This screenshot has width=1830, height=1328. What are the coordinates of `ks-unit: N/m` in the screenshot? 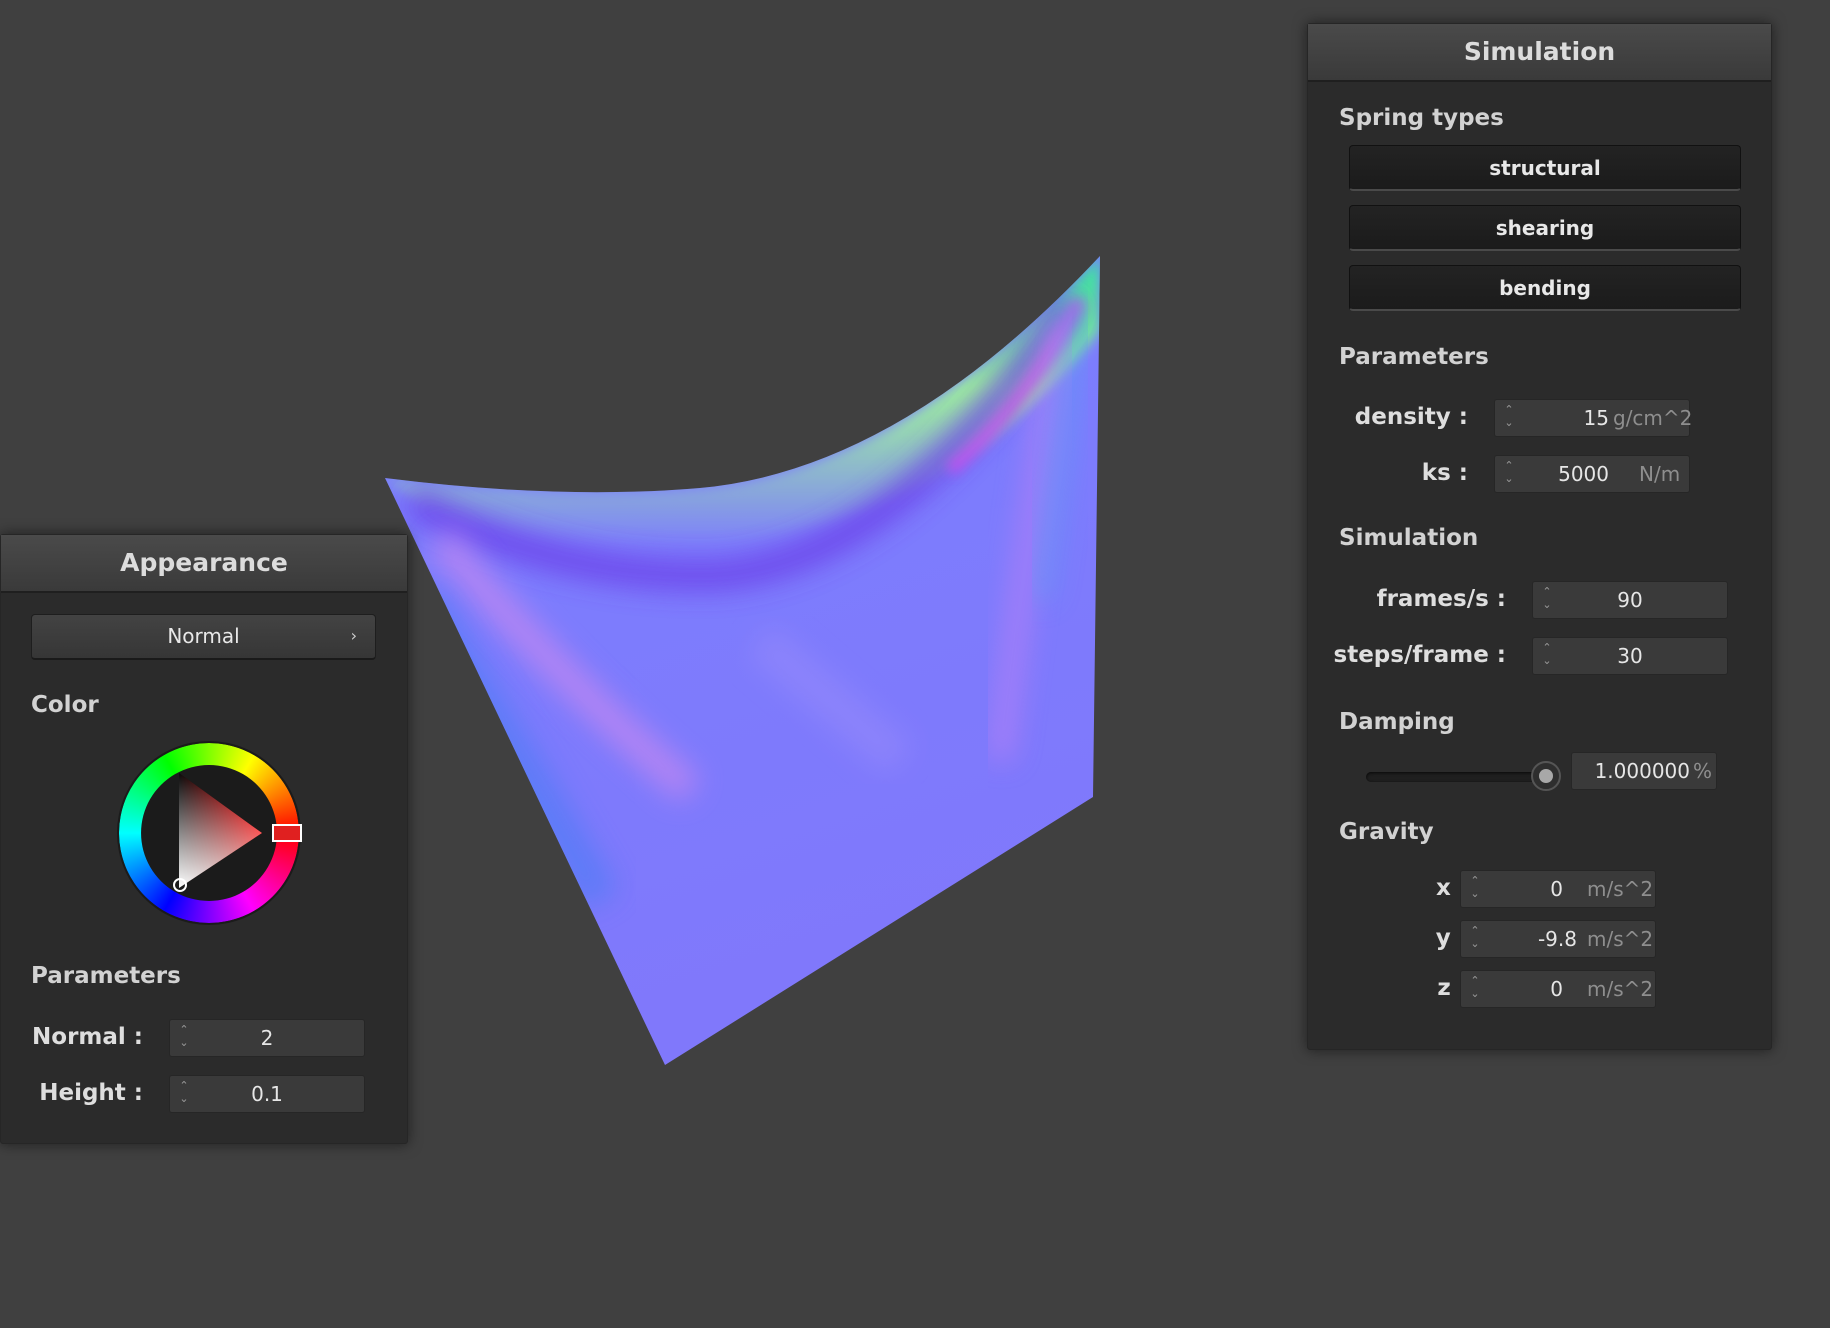 It's located at (1660, 474).